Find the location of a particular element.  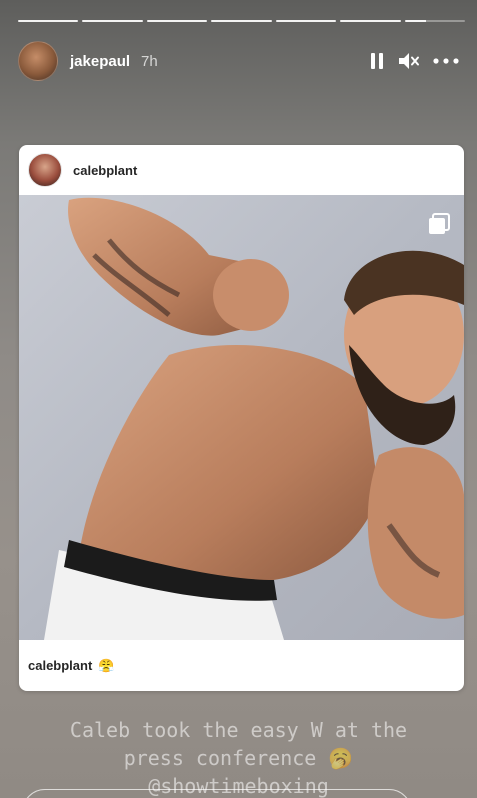

post-caption: calebplant 😤 is located at coordinates (71, 665).